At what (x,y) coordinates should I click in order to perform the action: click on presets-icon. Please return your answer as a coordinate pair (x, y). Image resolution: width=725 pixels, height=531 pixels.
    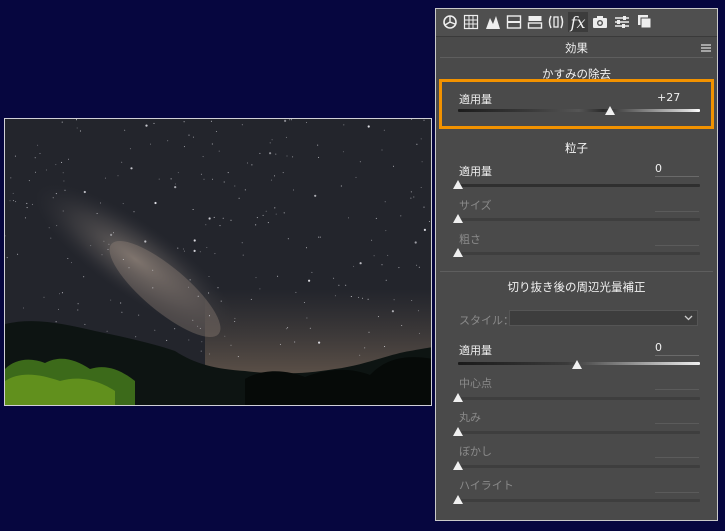
    Looking at the image, I should click on (622, 22).